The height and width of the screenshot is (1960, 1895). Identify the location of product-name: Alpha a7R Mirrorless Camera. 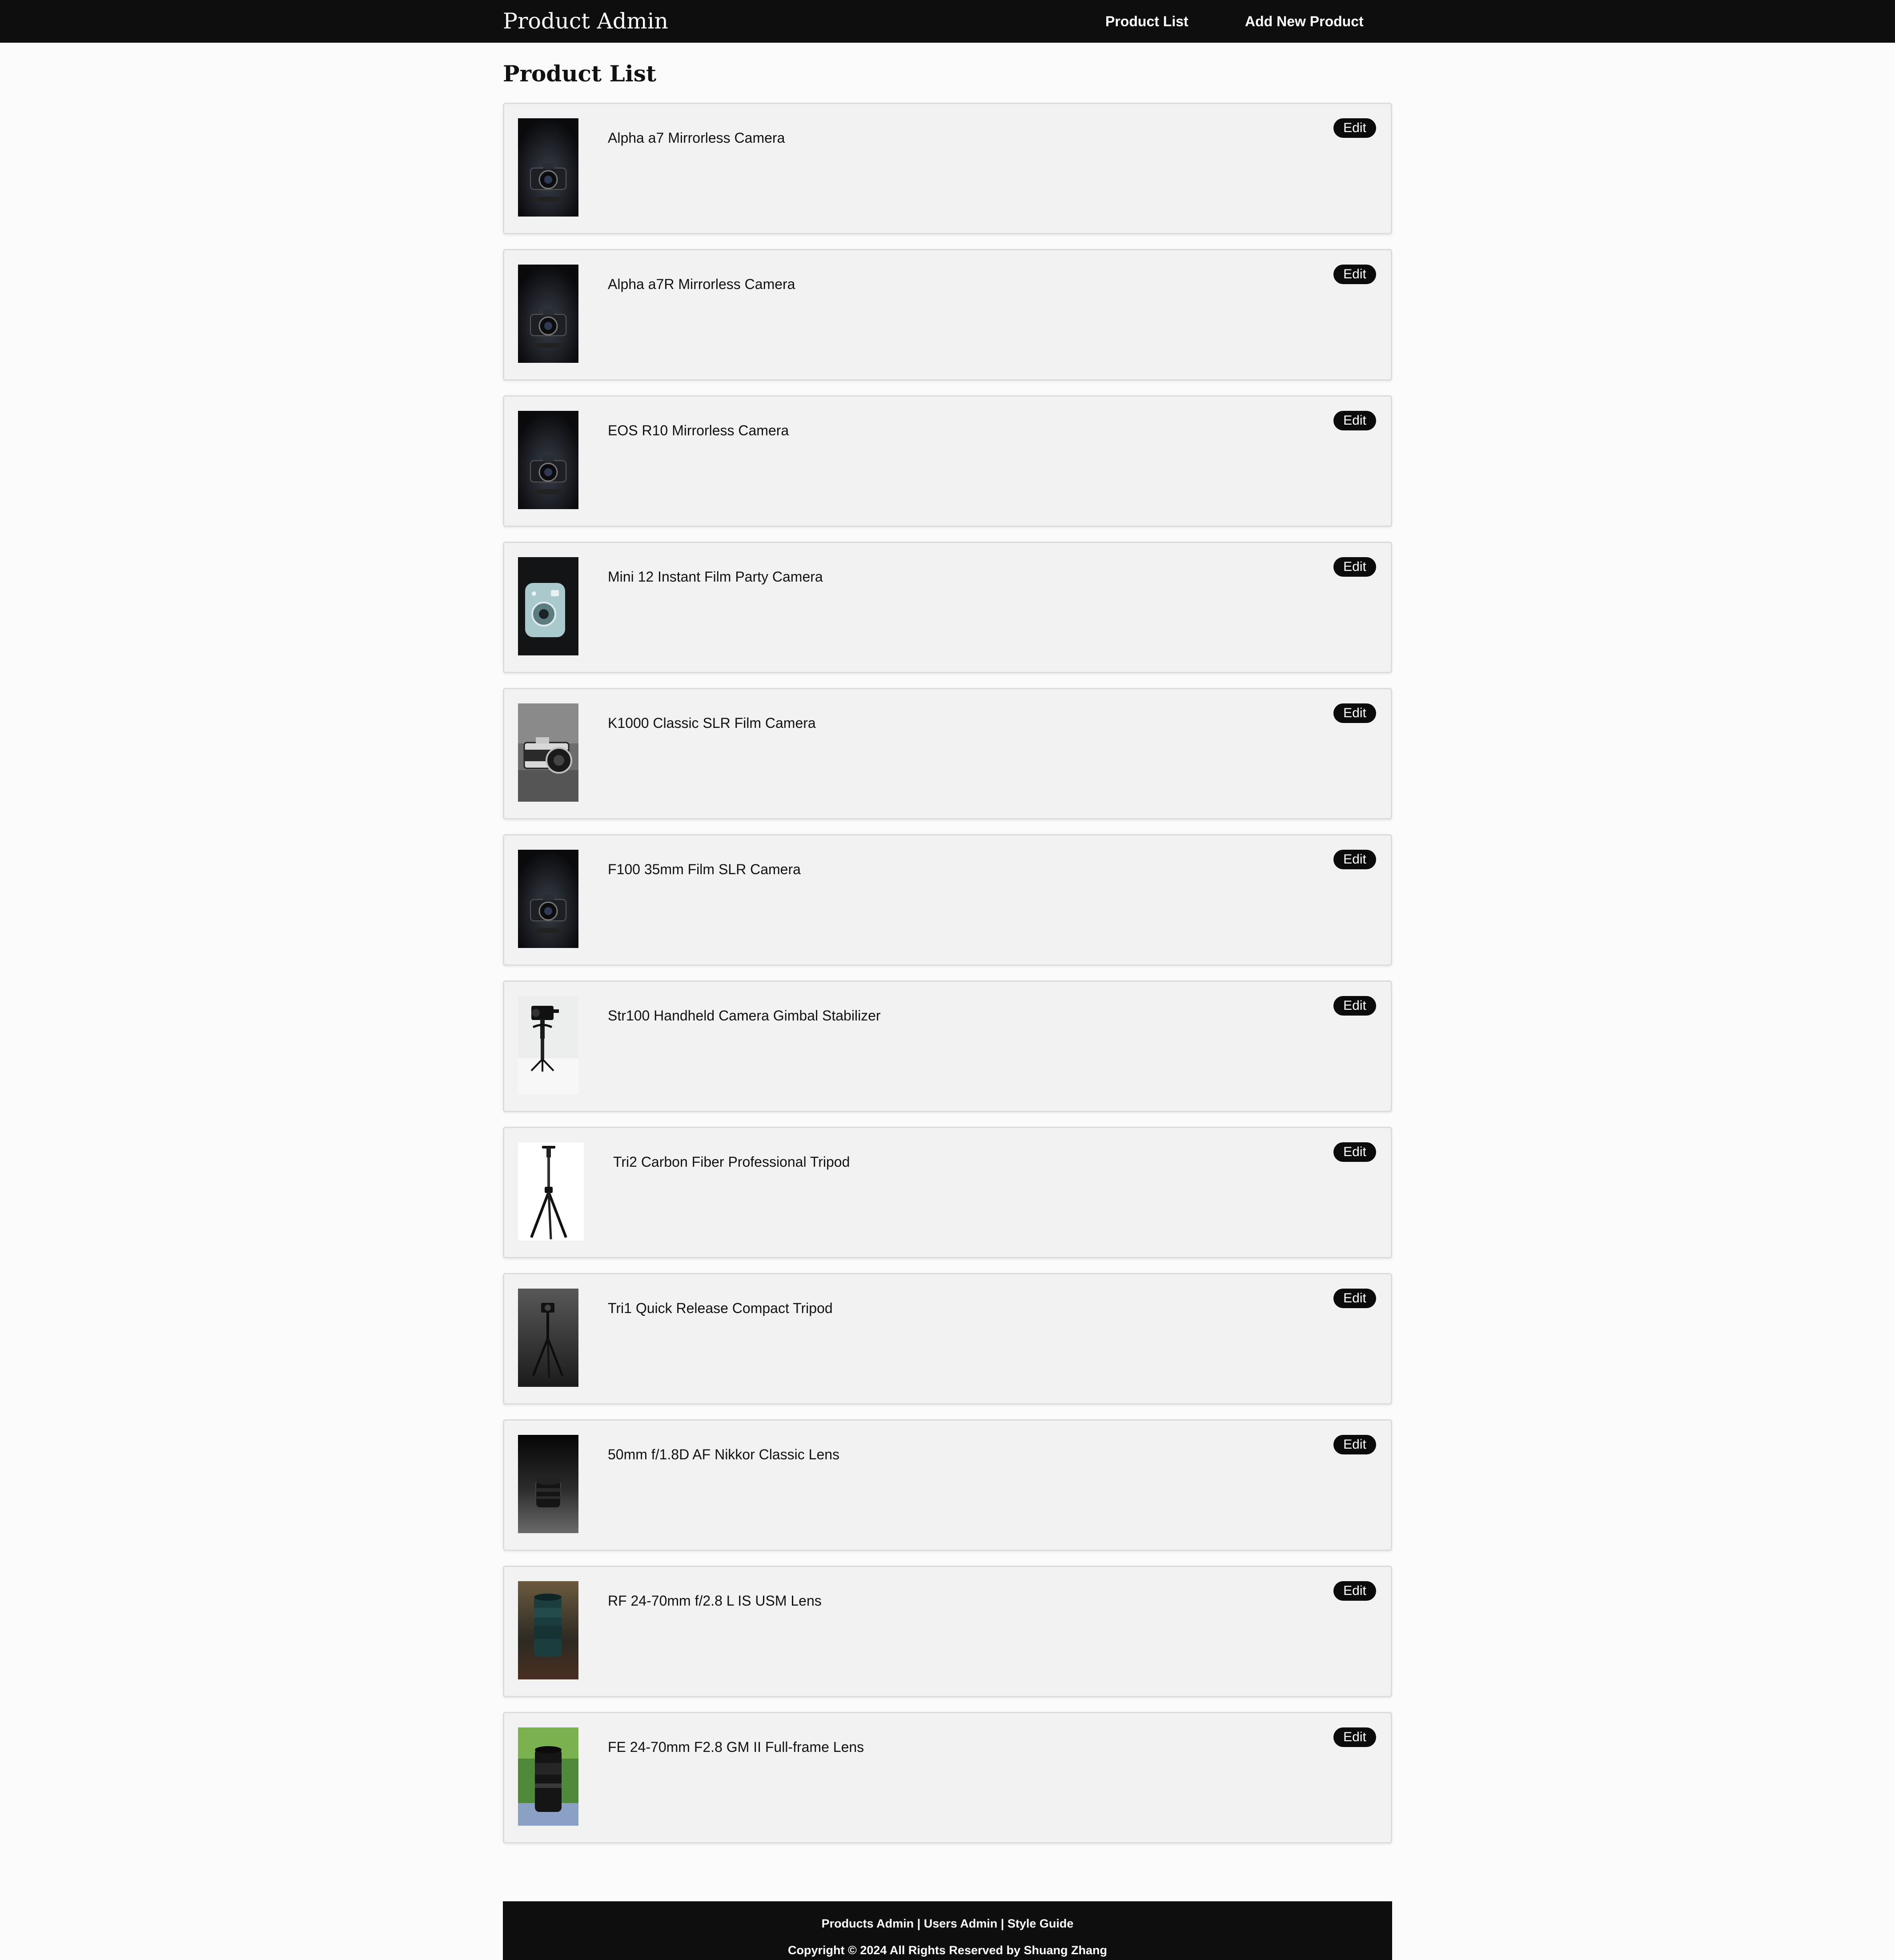
(701, 284).